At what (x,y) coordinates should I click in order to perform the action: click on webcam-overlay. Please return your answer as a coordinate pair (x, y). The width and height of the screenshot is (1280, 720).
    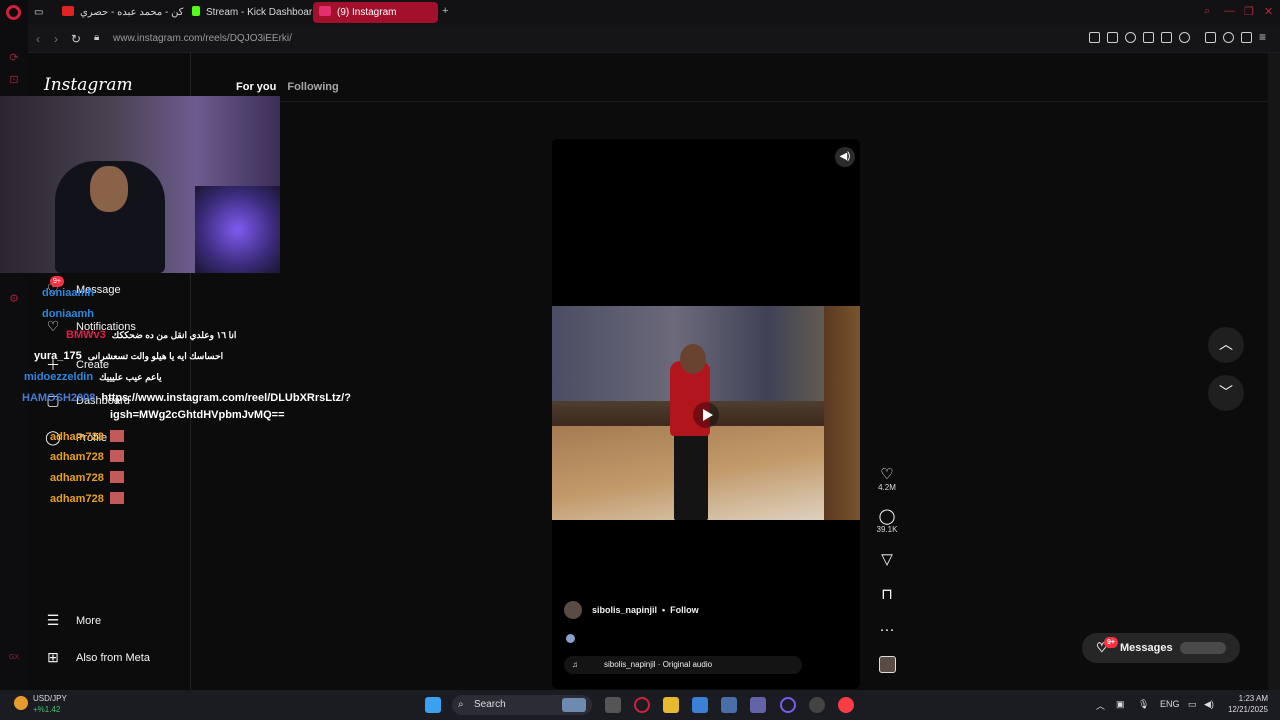
    Looking at the image, I should click on (140, 184).